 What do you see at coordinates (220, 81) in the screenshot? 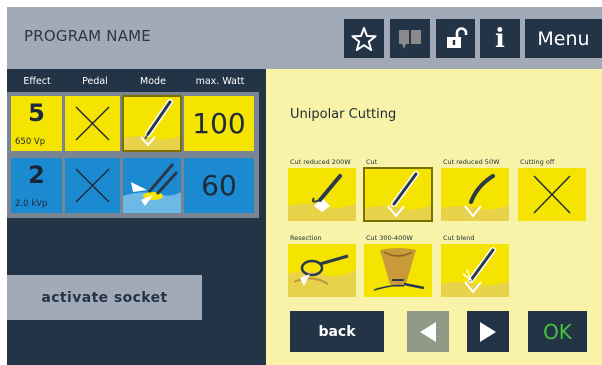
I see `column-header-max-watt: max. Watt` at bounding box center [220, 81].